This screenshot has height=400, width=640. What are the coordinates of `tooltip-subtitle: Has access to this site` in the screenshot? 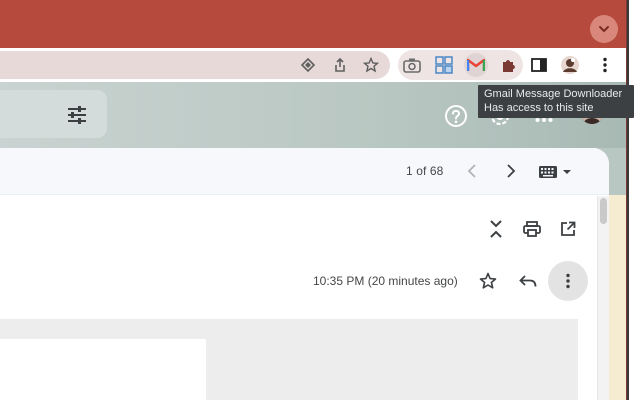 It's located at (539, 108).